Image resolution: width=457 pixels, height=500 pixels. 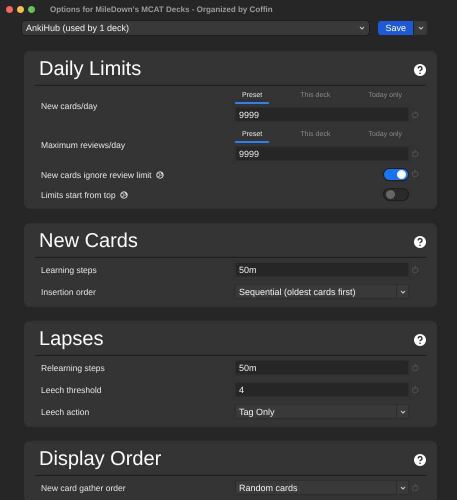 I want to click on section-title: Daily Limits, so click(x=90, y=69).